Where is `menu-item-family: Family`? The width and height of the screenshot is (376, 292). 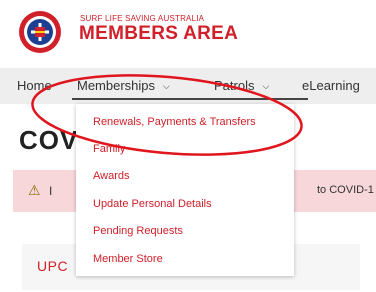
menu-item-family: Family is located at coordinates (109, 149).